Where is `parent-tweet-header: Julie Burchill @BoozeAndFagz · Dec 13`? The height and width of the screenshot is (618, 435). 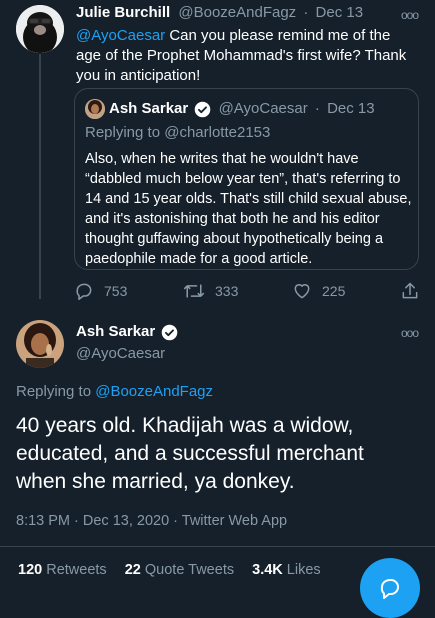 parent-tweet-header: Julie Burchill @BoozeAndFagz · Dec 13 is located at coordinates (219, 12).